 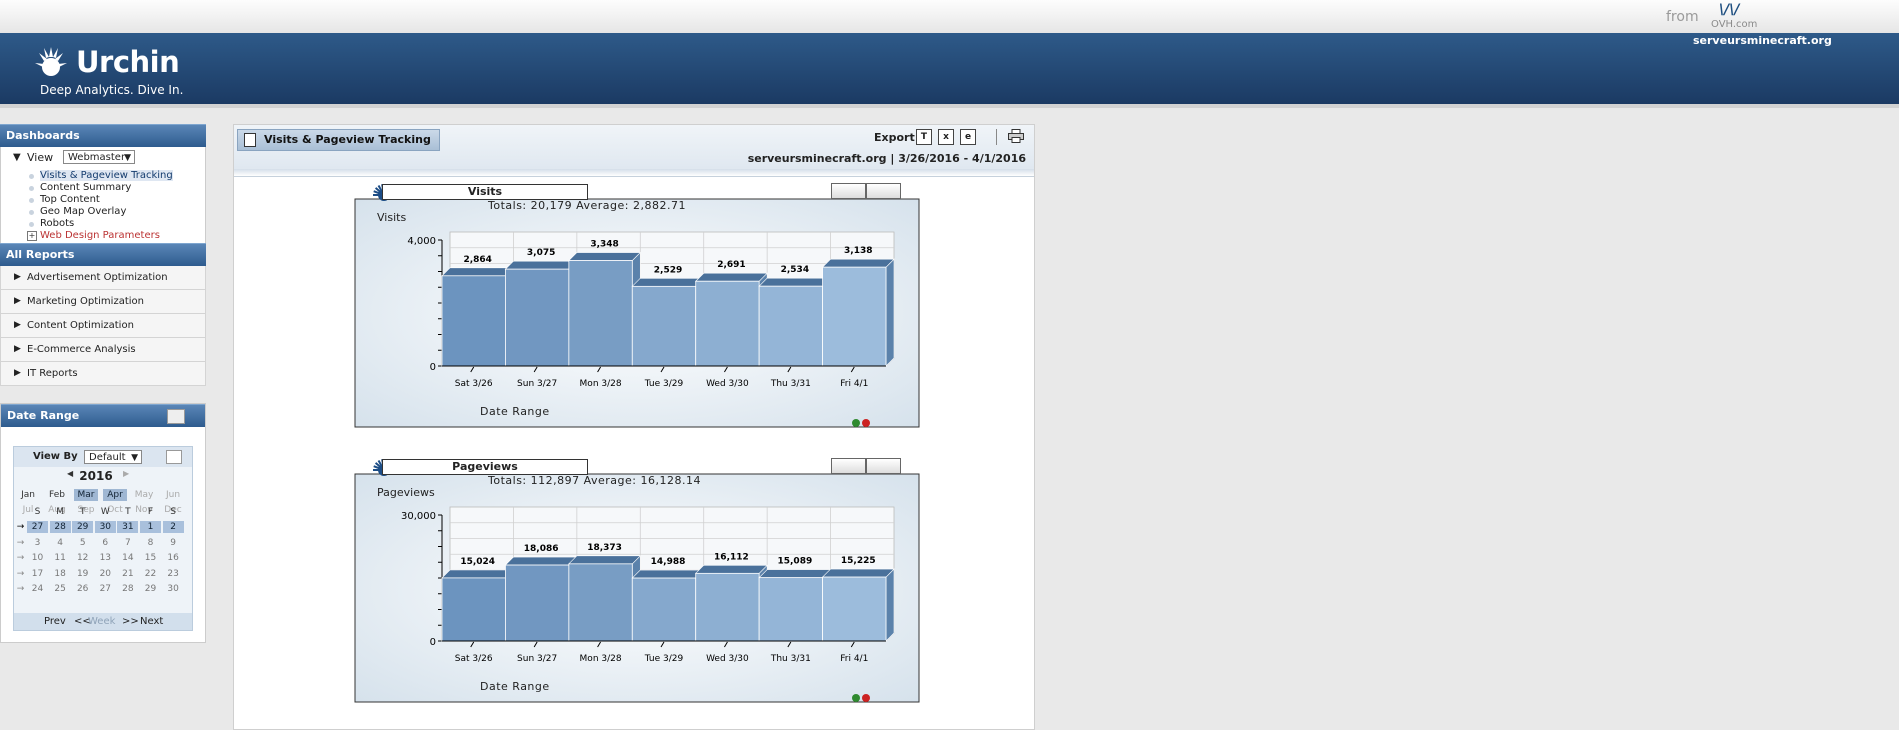 I want to click on data-label: 18,086, so click(x=541, y=549).